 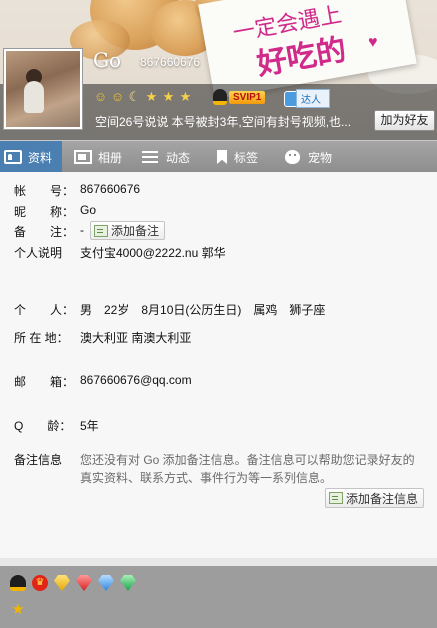 I want to click on tab-album: 相册, so click(x=97, y=157).